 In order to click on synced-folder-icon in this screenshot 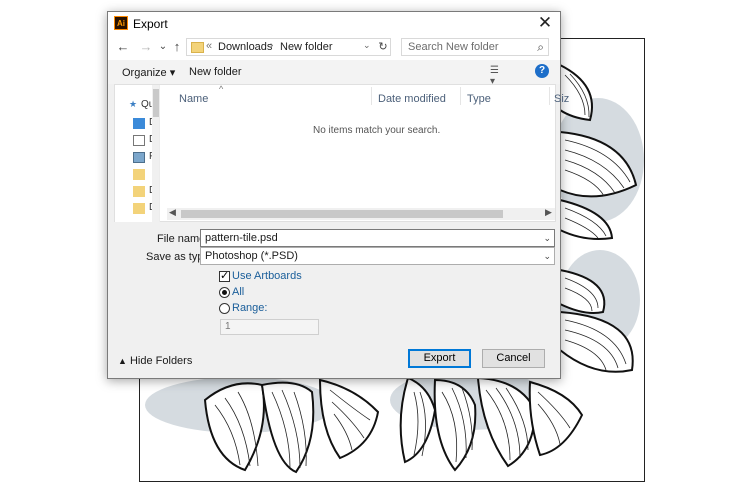, I will do `click(139, 208)`.